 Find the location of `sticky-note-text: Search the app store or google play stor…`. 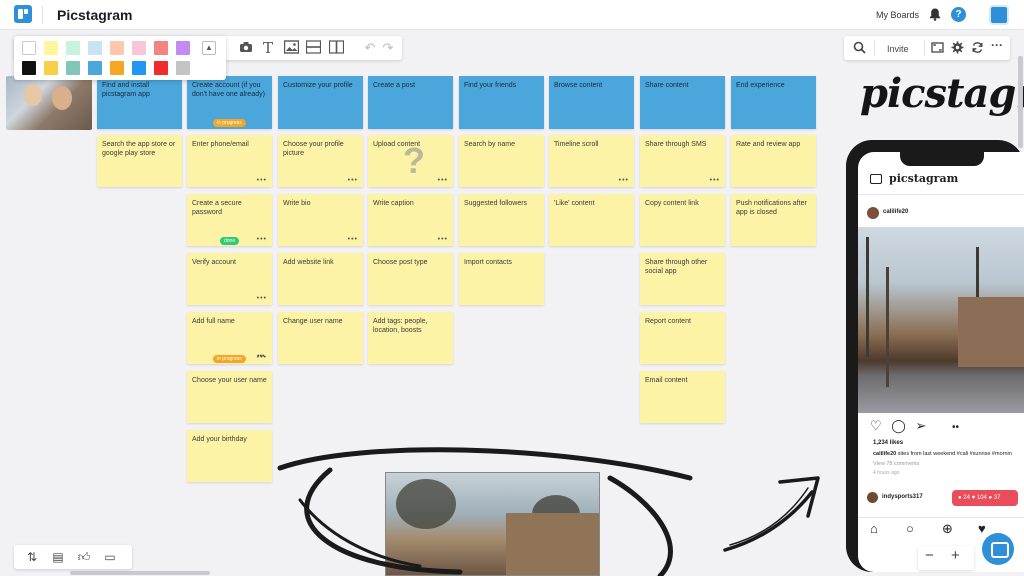

sticky-note-text: Search the app store or google play stor… is located at coordinates (139, 149).